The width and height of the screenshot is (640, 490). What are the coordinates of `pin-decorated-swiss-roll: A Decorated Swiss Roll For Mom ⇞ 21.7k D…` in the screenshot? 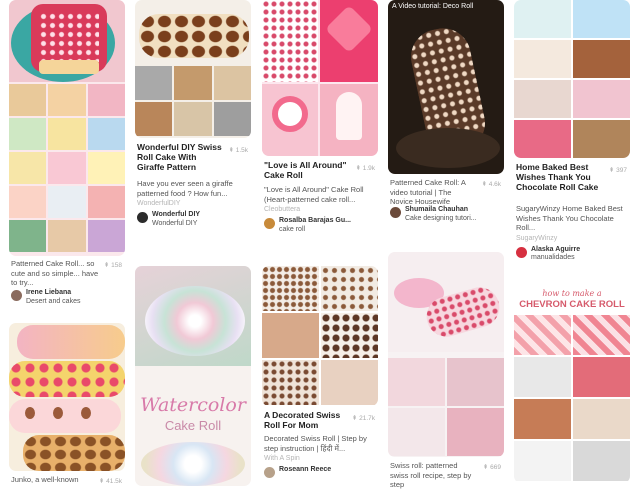 It's located at (320, 372).